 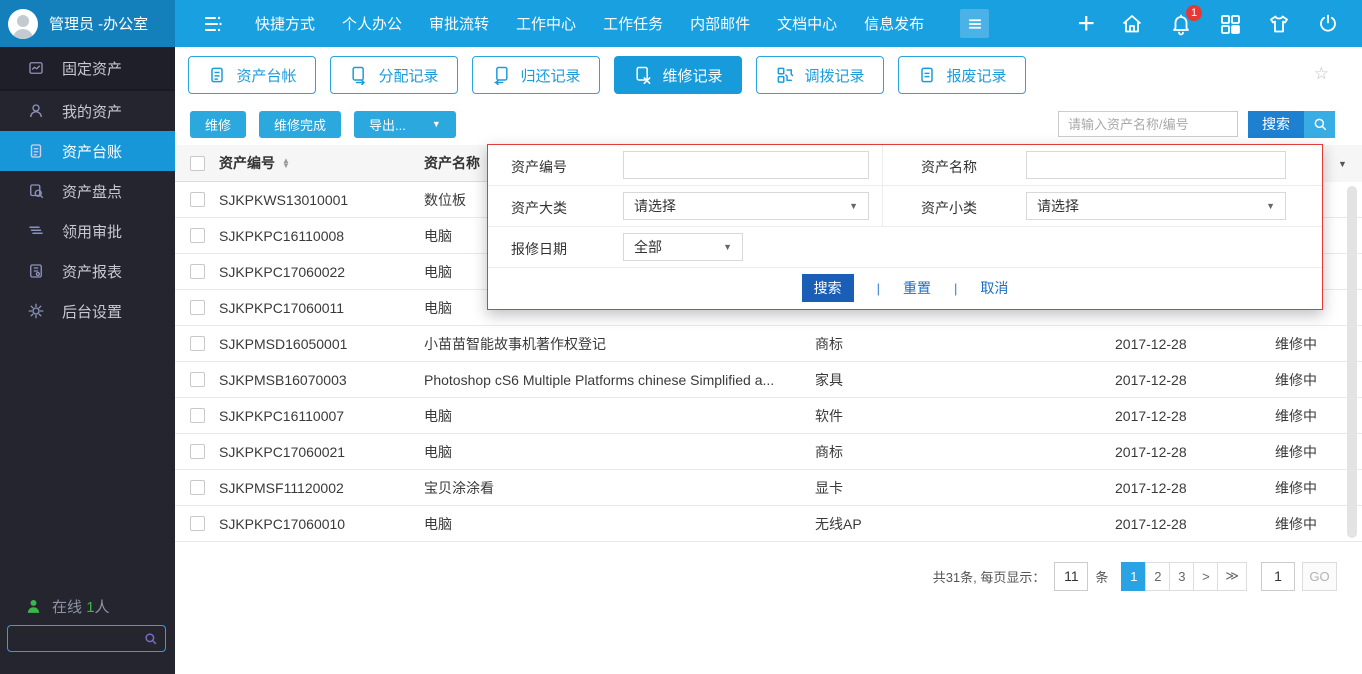 I want to click on topnav-item-1: 个人办公, so click(x=372, y=23).